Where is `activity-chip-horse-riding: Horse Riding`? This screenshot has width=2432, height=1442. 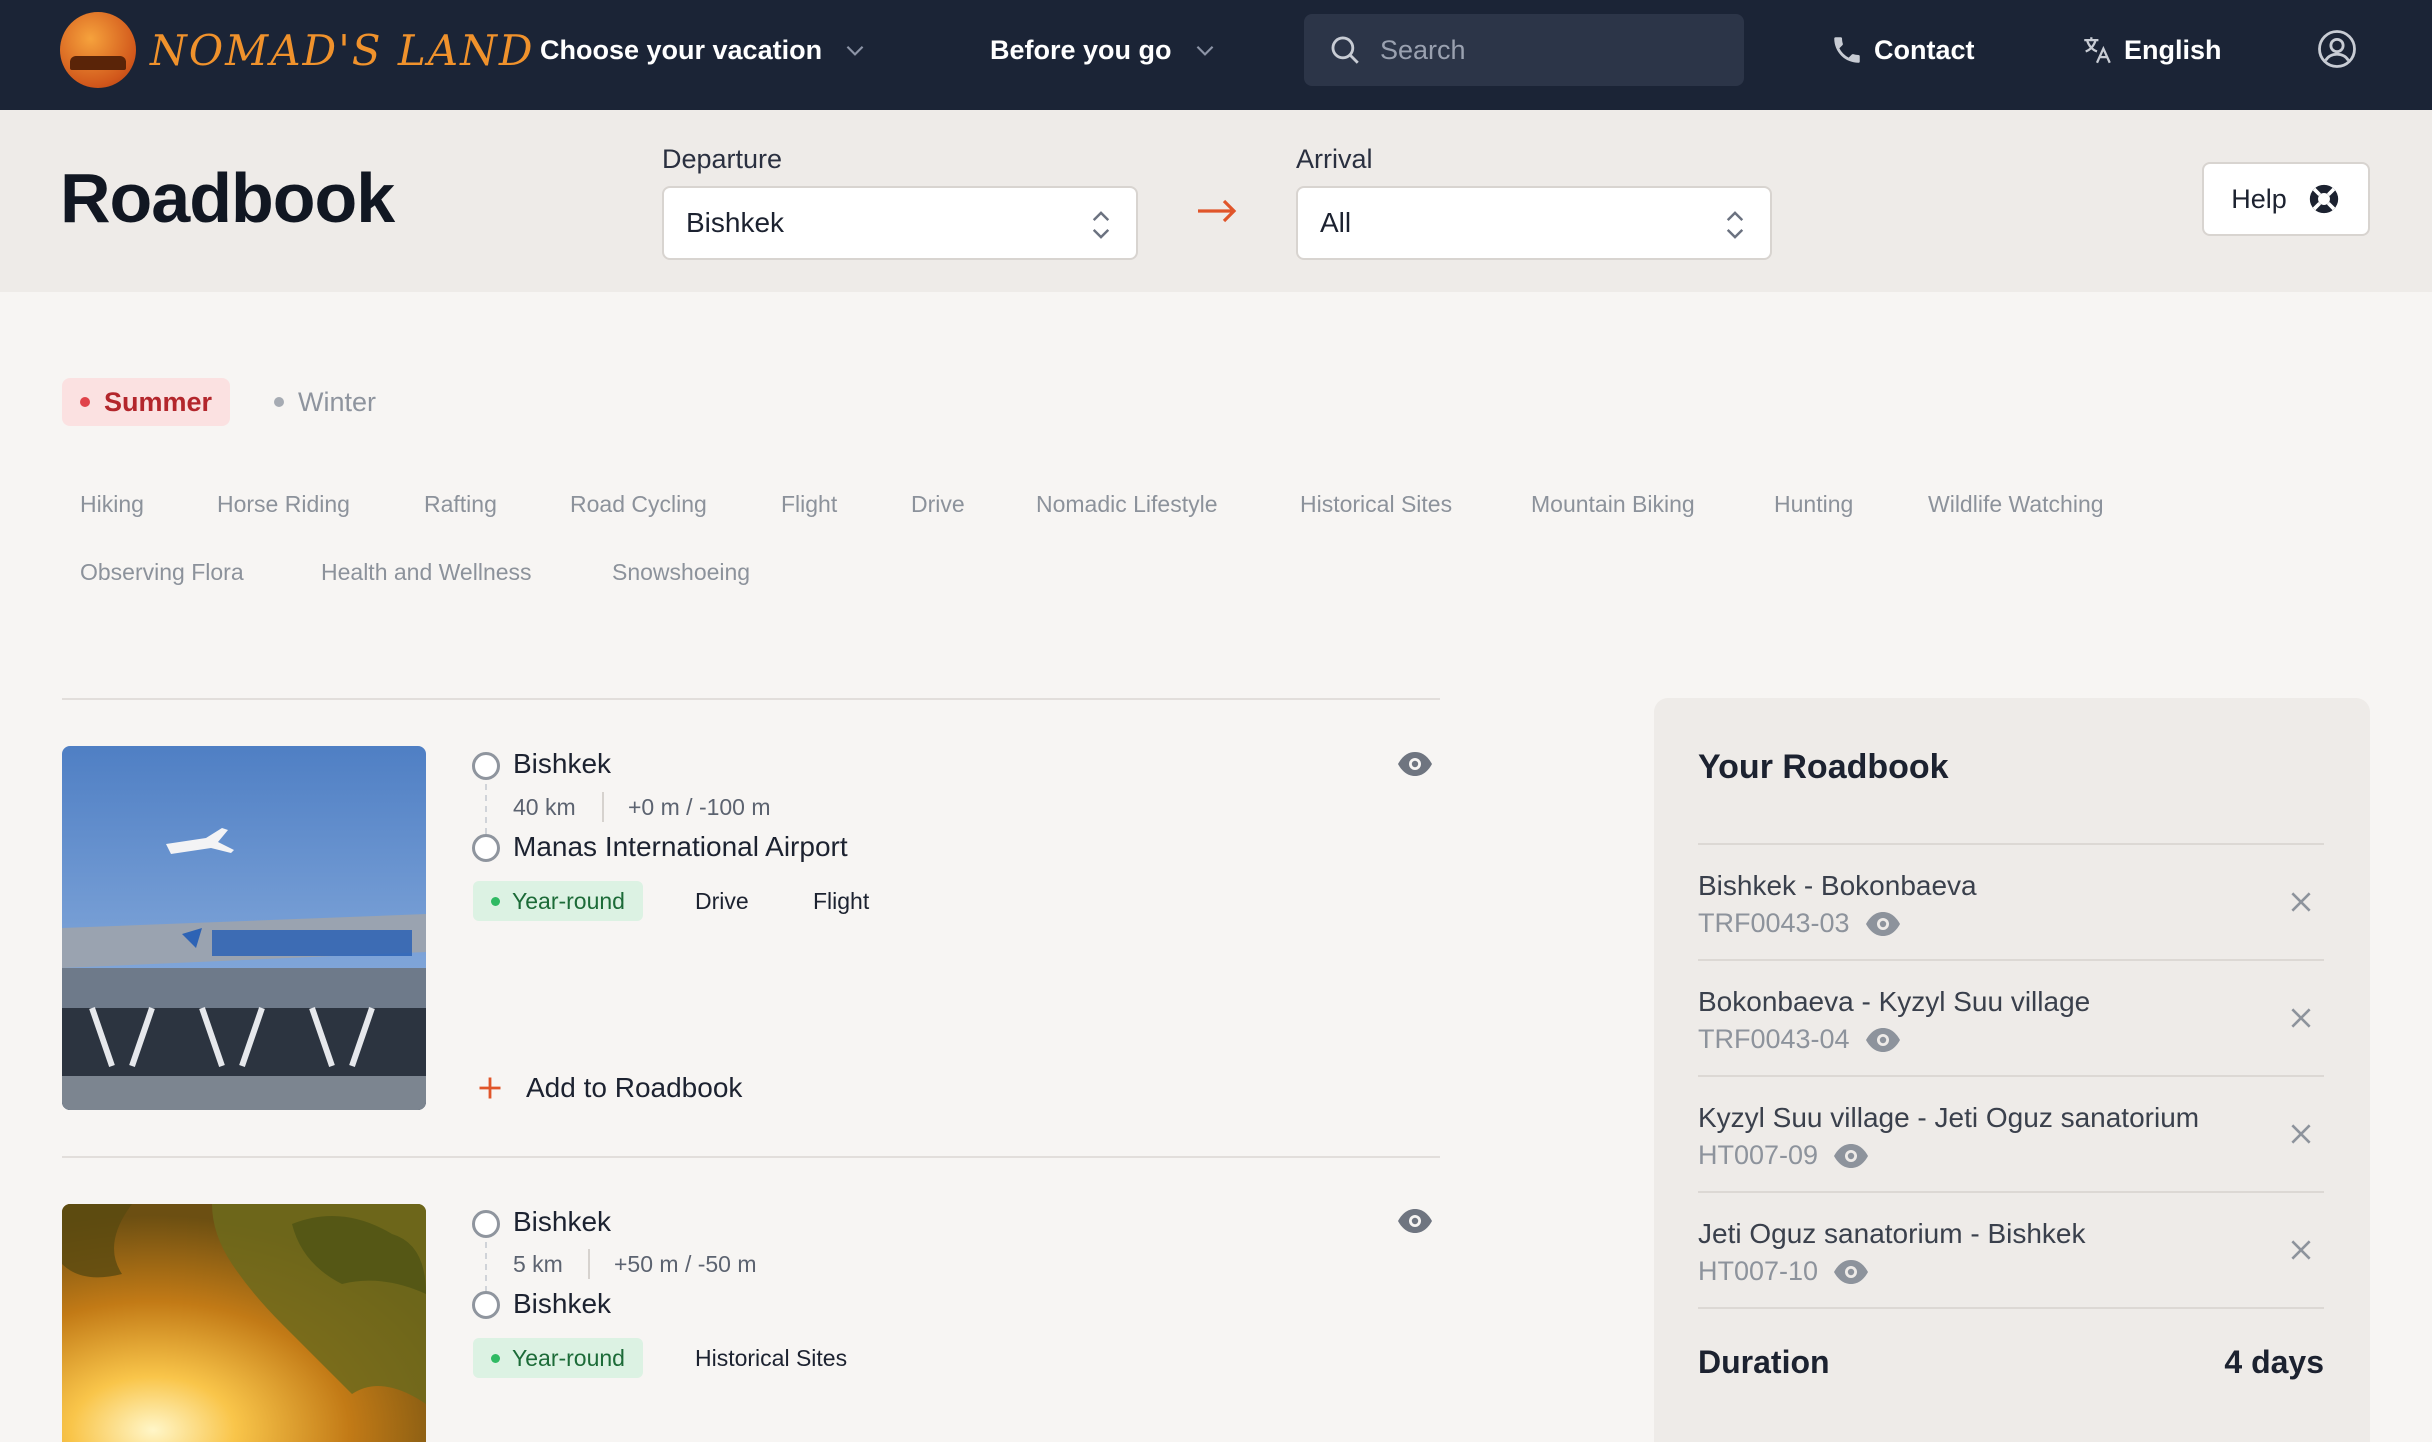
activity-chip-horse-riding: Horse Riding is located at coordinates (283, 504).